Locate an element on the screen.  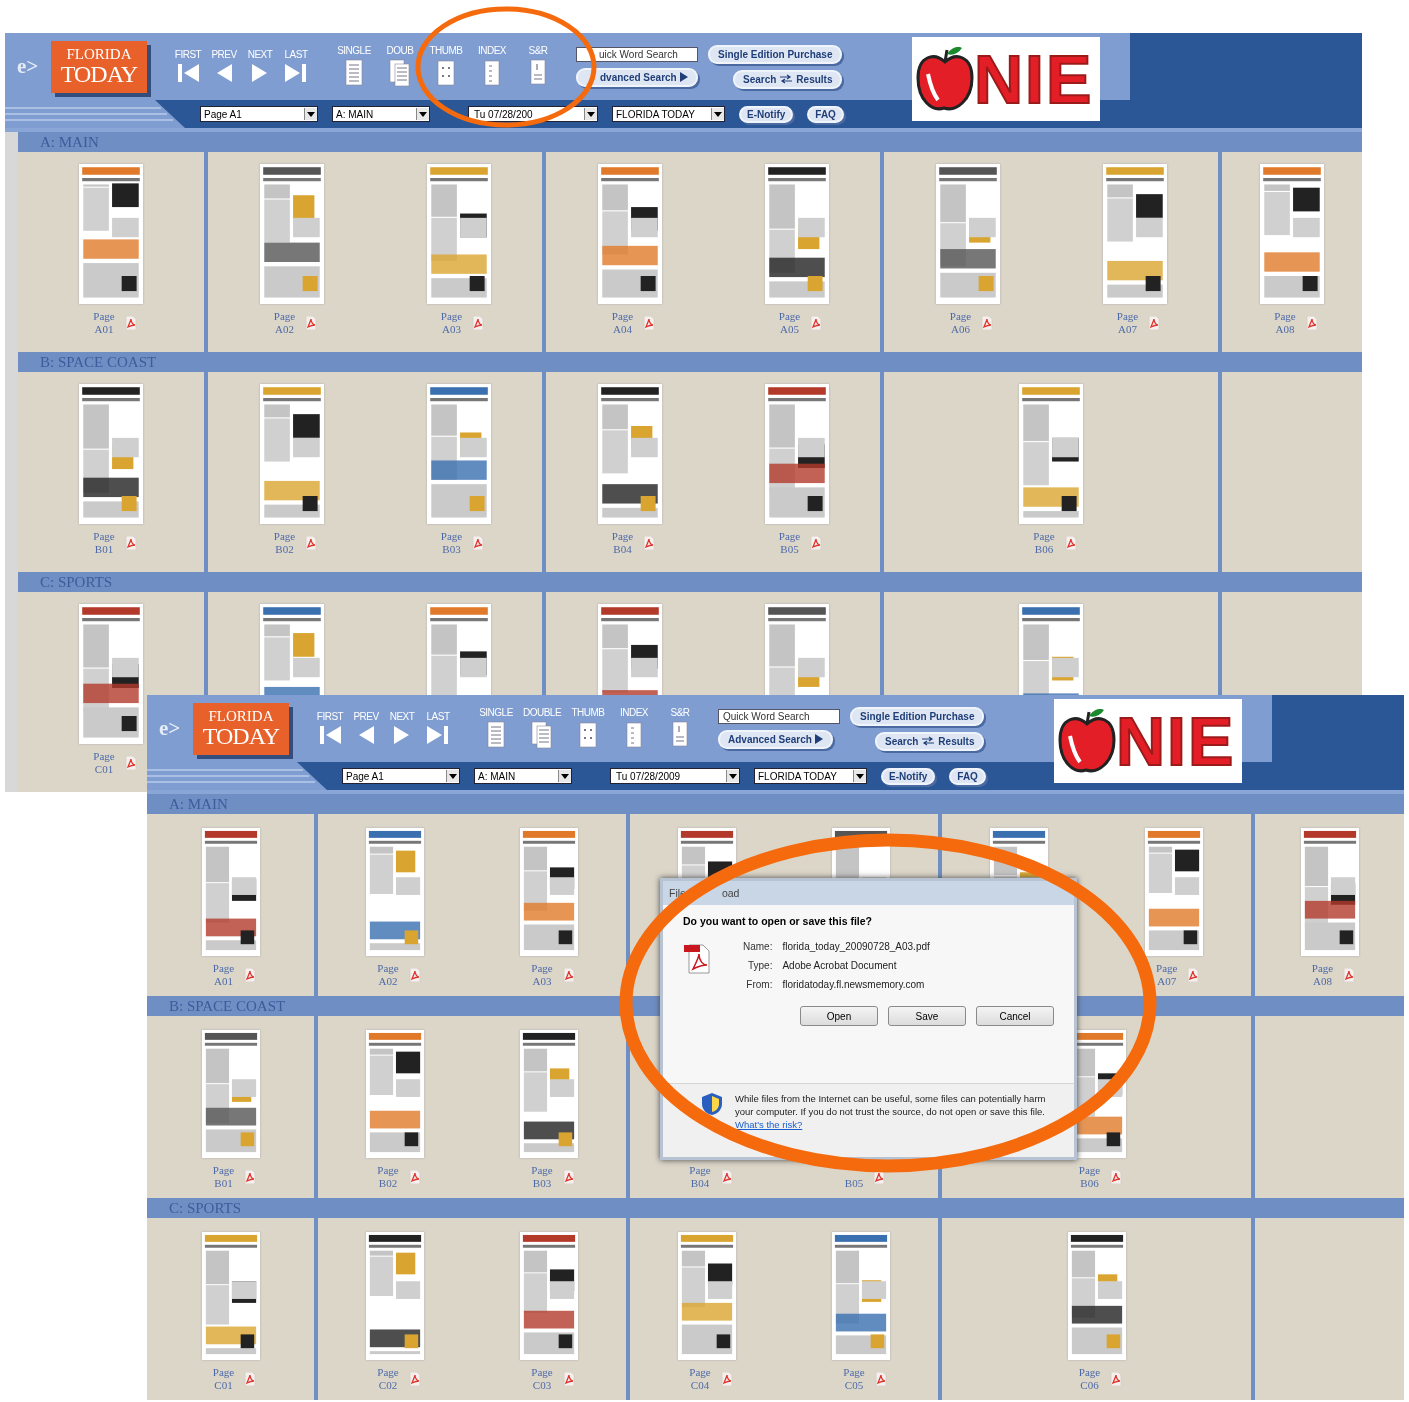
page-label: B05 is located at coordinates (854, 1177).